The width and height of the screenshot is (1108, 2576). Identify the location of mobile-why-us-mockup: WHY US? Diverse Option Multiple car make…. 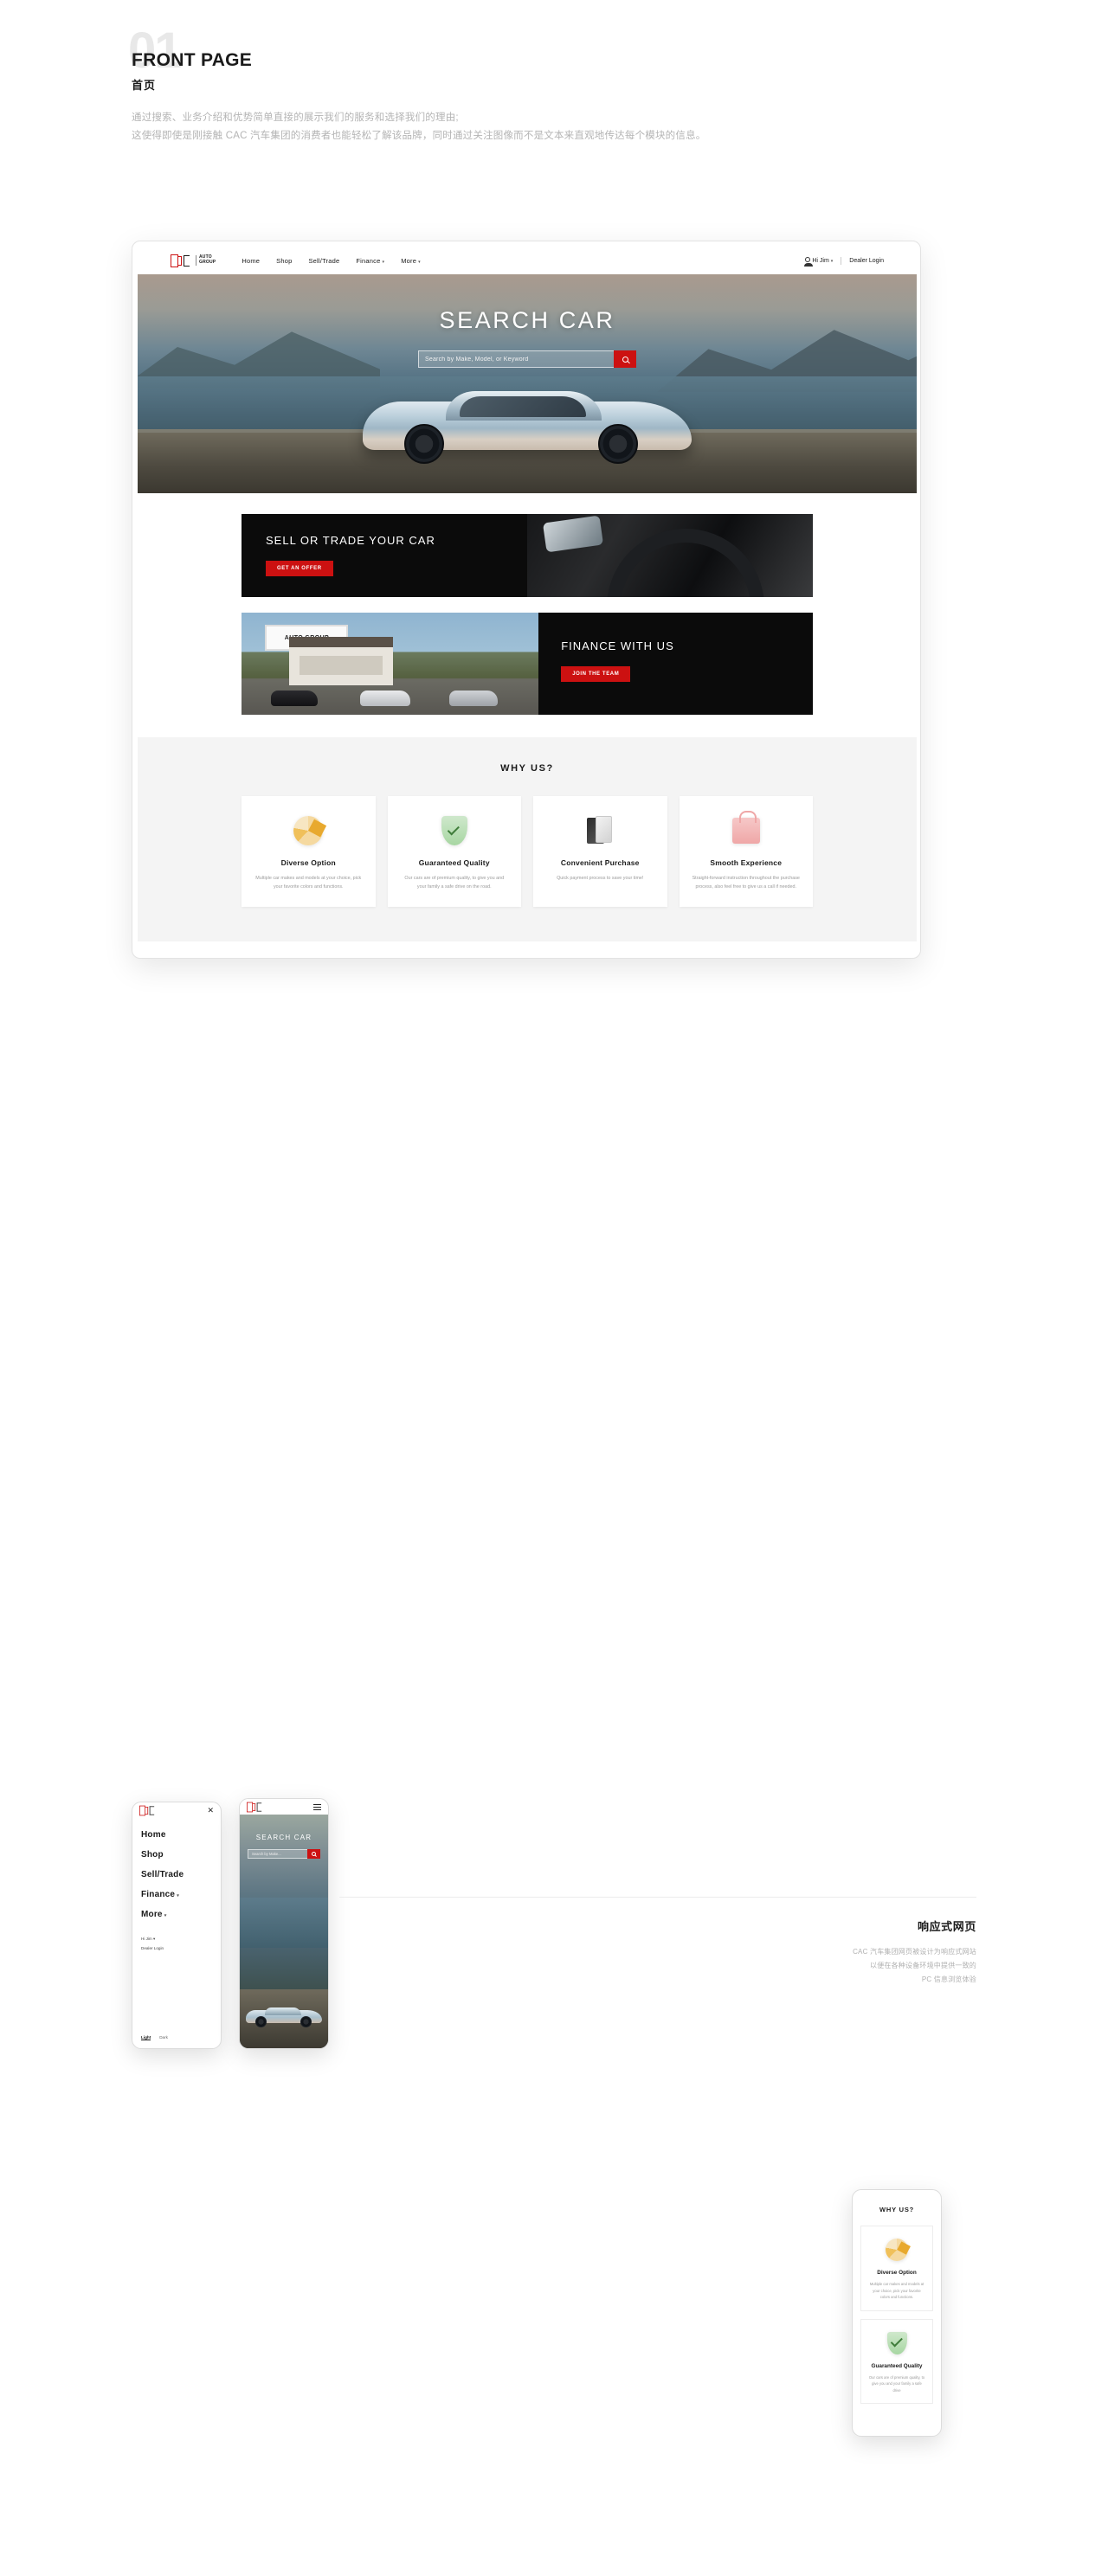
(897, 2313).